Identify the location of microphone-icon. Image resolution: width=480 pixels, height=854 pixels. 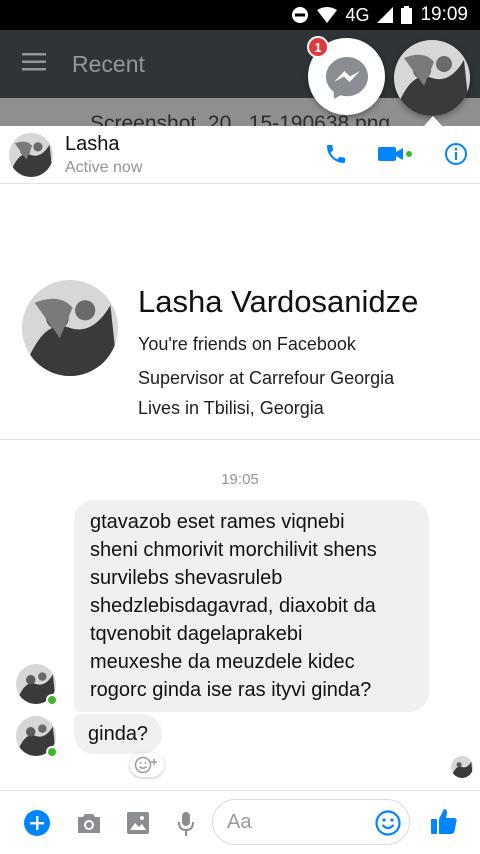
(186, 824).